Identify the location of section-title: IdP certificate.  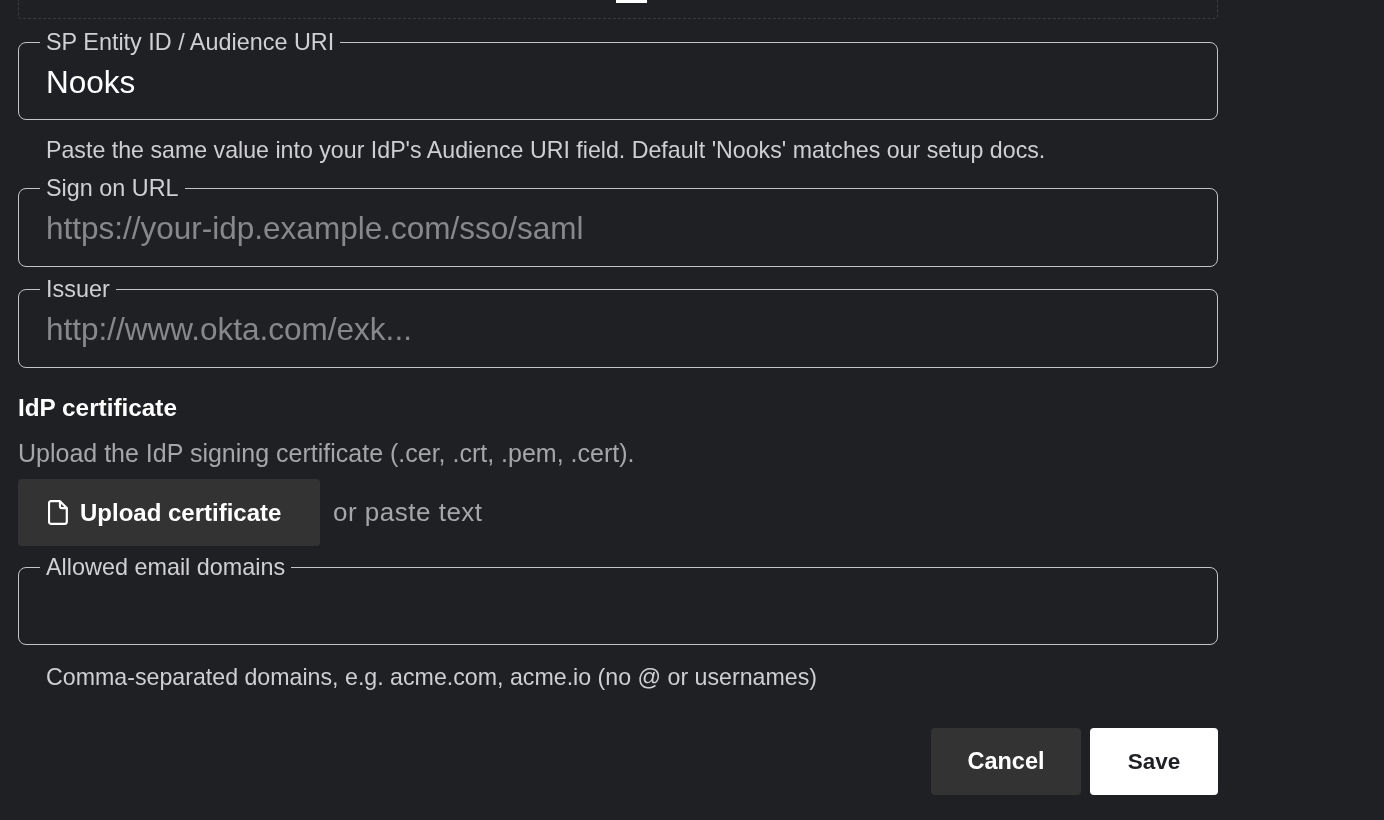
(98, 408).